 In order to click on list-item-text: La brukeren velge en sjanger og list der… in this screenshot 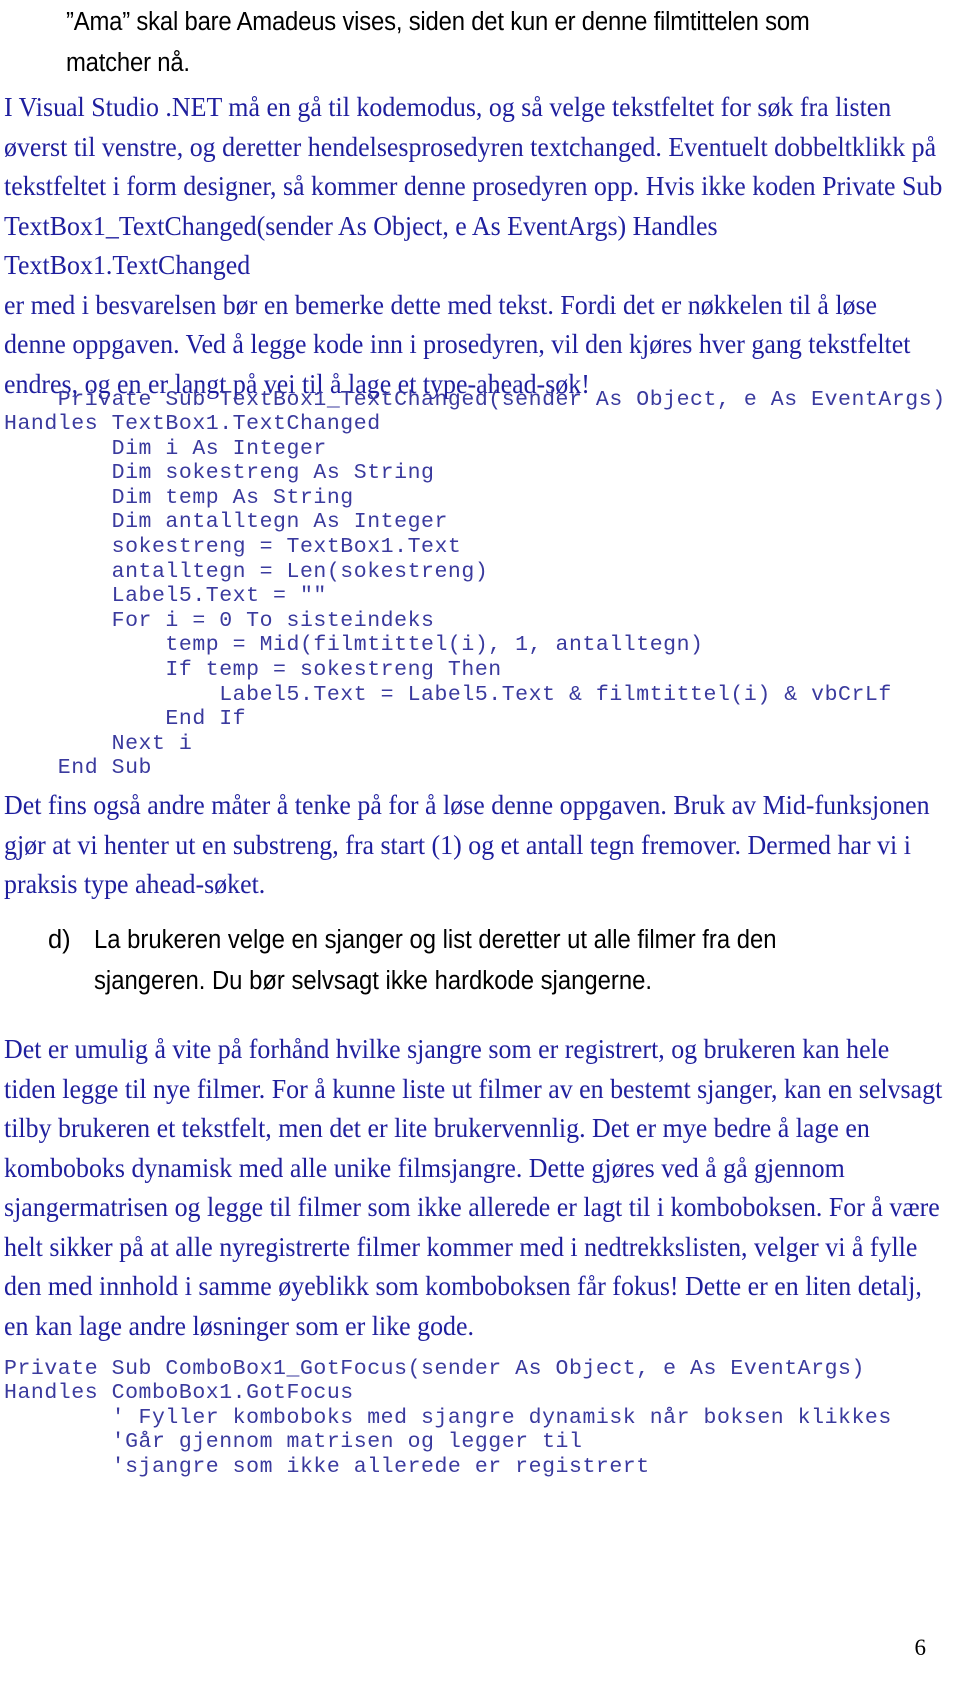, I will do `click(439, 960)`.